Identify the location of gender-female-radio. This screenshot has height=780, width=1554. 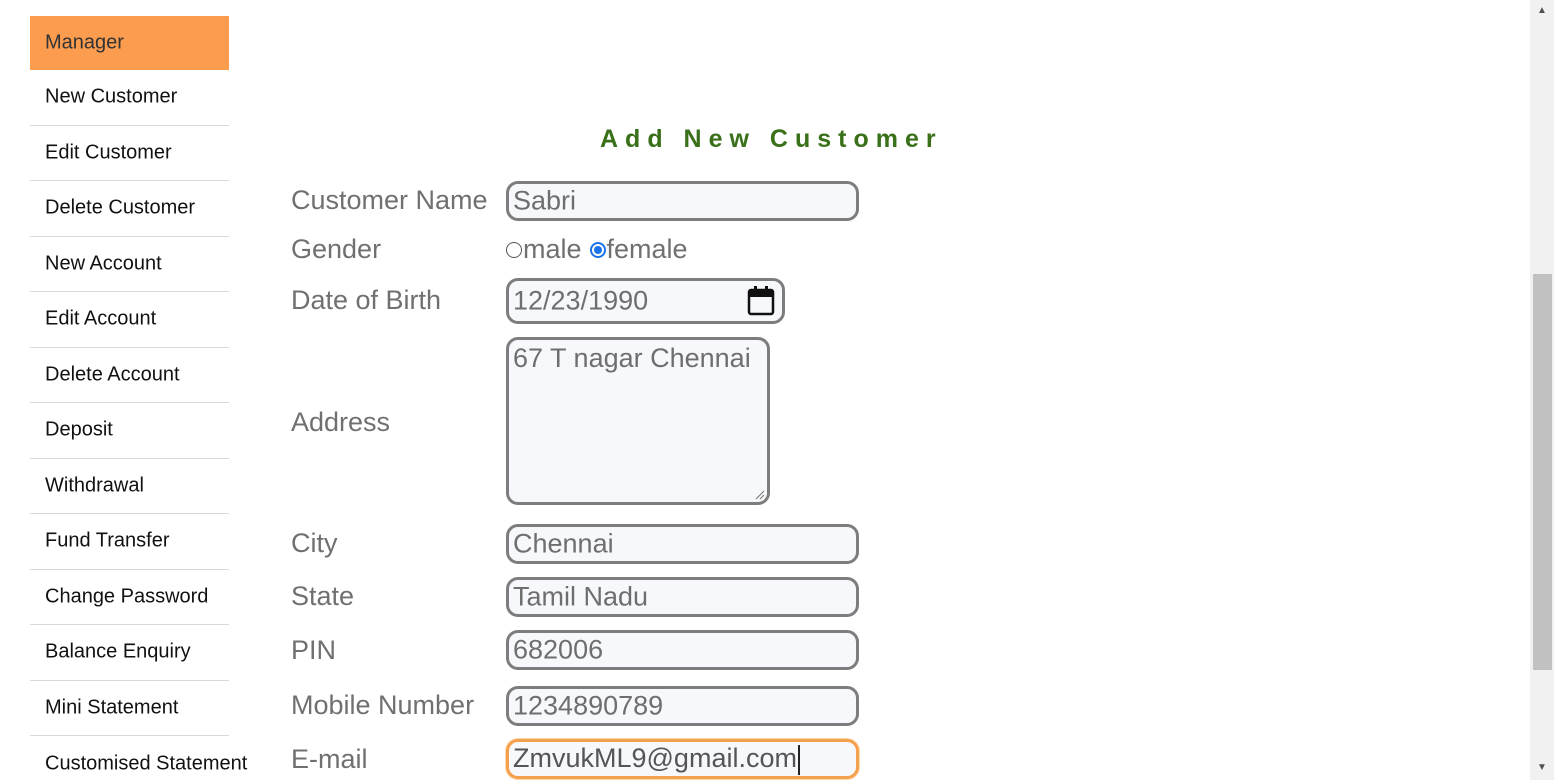
(597, 249).